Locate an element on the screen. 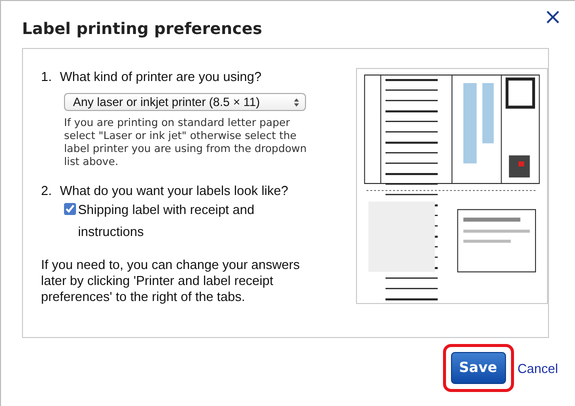 The height and width of the screenshot is (406, 575). checkbox is located at coordinates (70, 209).